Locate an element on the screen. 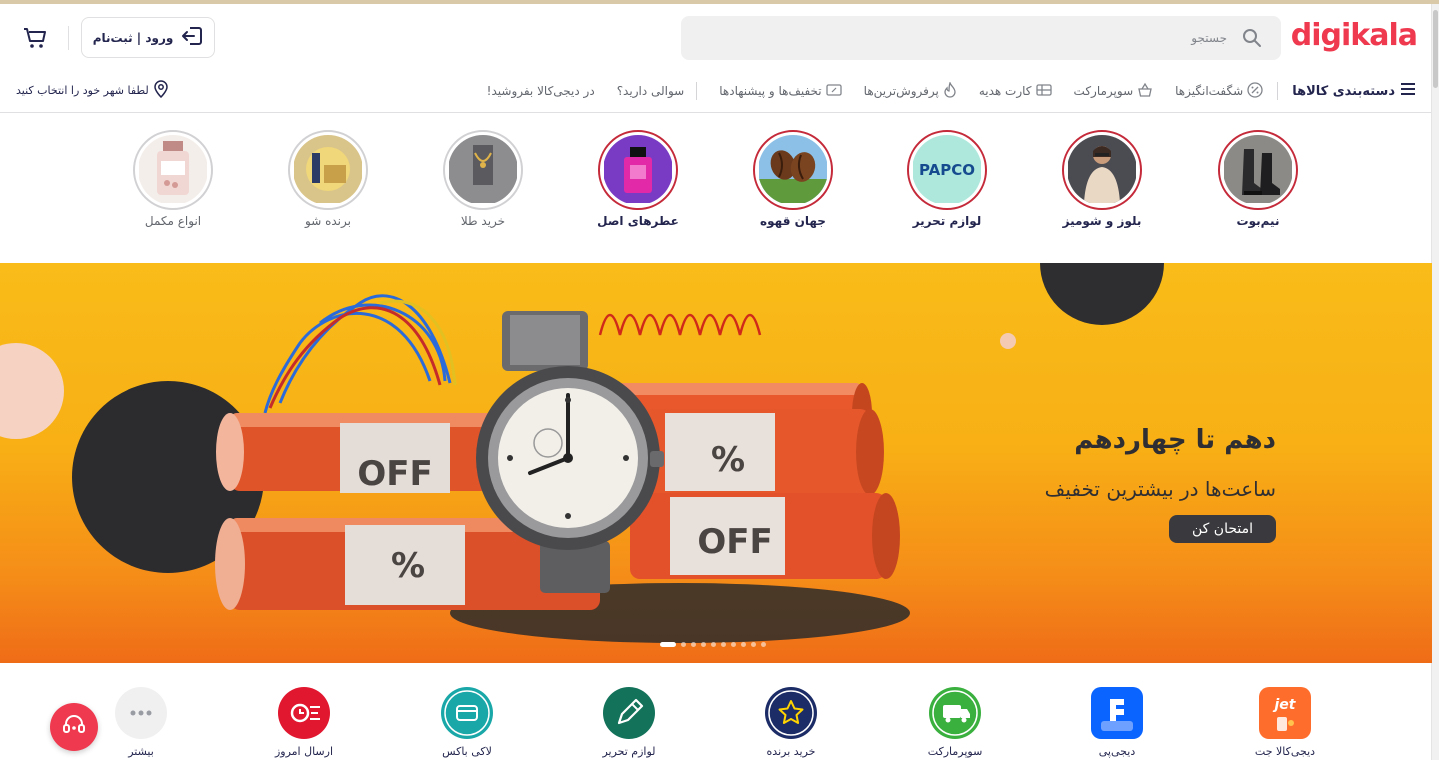  search-icon is located at coordinates (1252, 38).